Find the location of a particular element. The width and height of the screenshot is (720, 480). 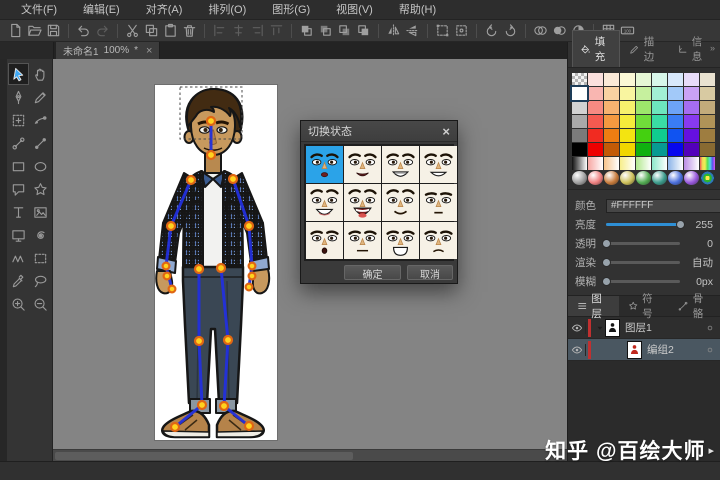

tool-text is located at coordinates (18, 212).